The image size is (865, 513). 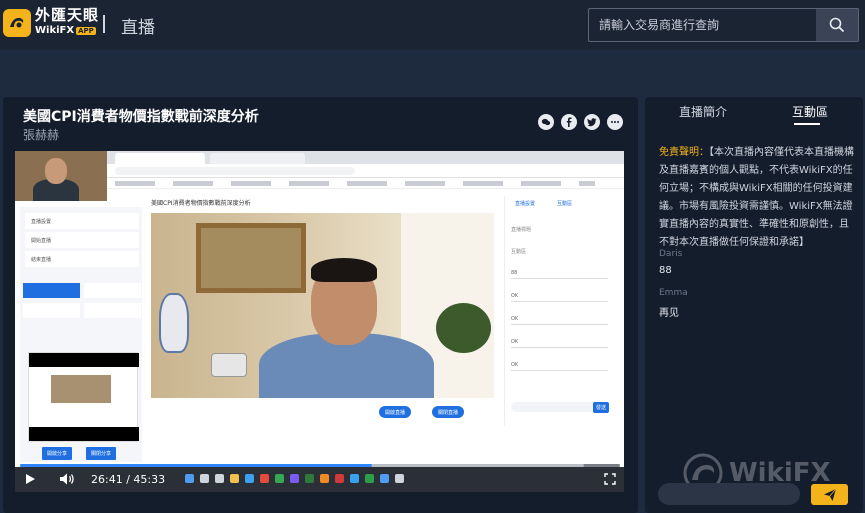 I want to click on screen-chat-panel: 直播設置 互動區 直播標題 互動區 88 OK OK OK OK 發送, so click(x=560, y=311).